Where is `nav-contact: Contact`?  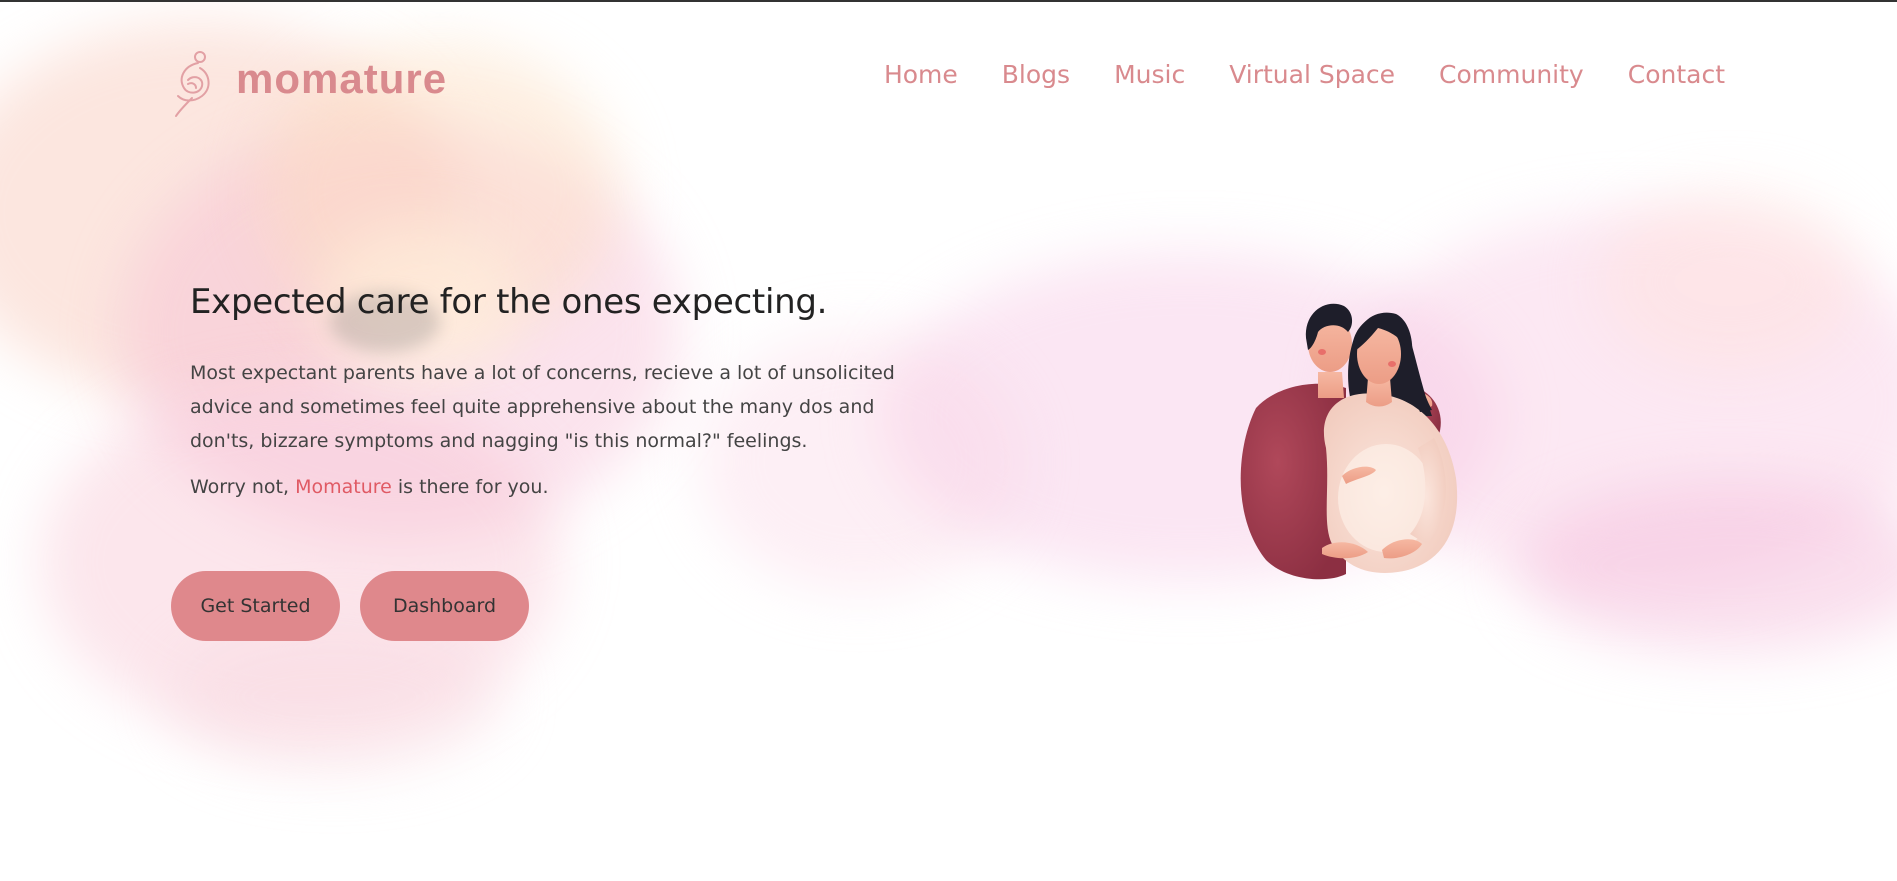
nav-contact: Contact is located at coordinates (1676, 74).